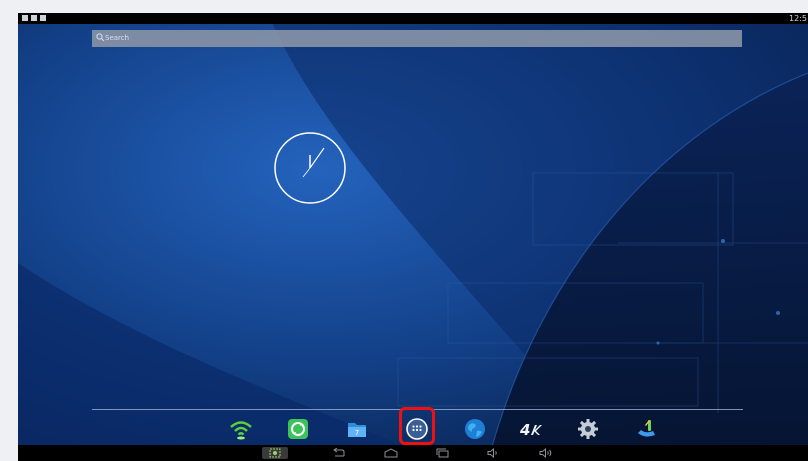 This screenshot has height=461, width=808. I want to click on dock-wifi-app, so click(241, 429).